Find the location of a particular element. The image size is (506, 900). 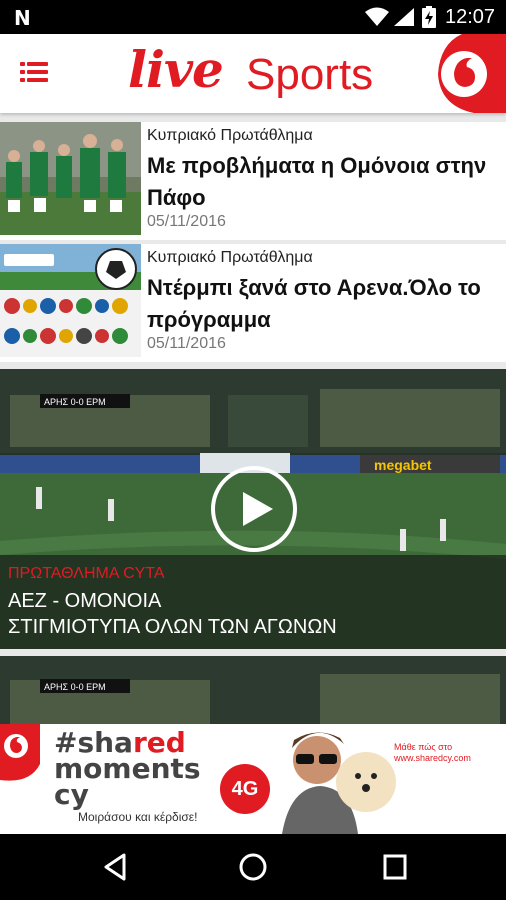

vodafone-logo-icon is located at coordinates (472, 73).